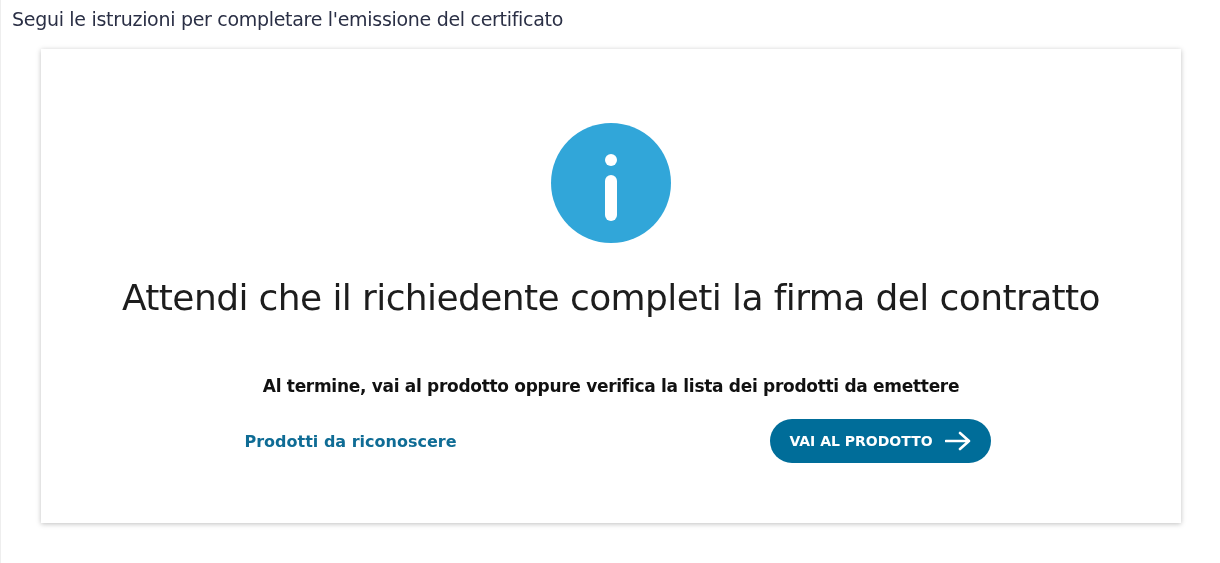  What do you see at coordinates (880, 441) in the screenshot?
I see `go-to-product-button: VAI AL PRODOTTO` at bounding box center [880, 441].